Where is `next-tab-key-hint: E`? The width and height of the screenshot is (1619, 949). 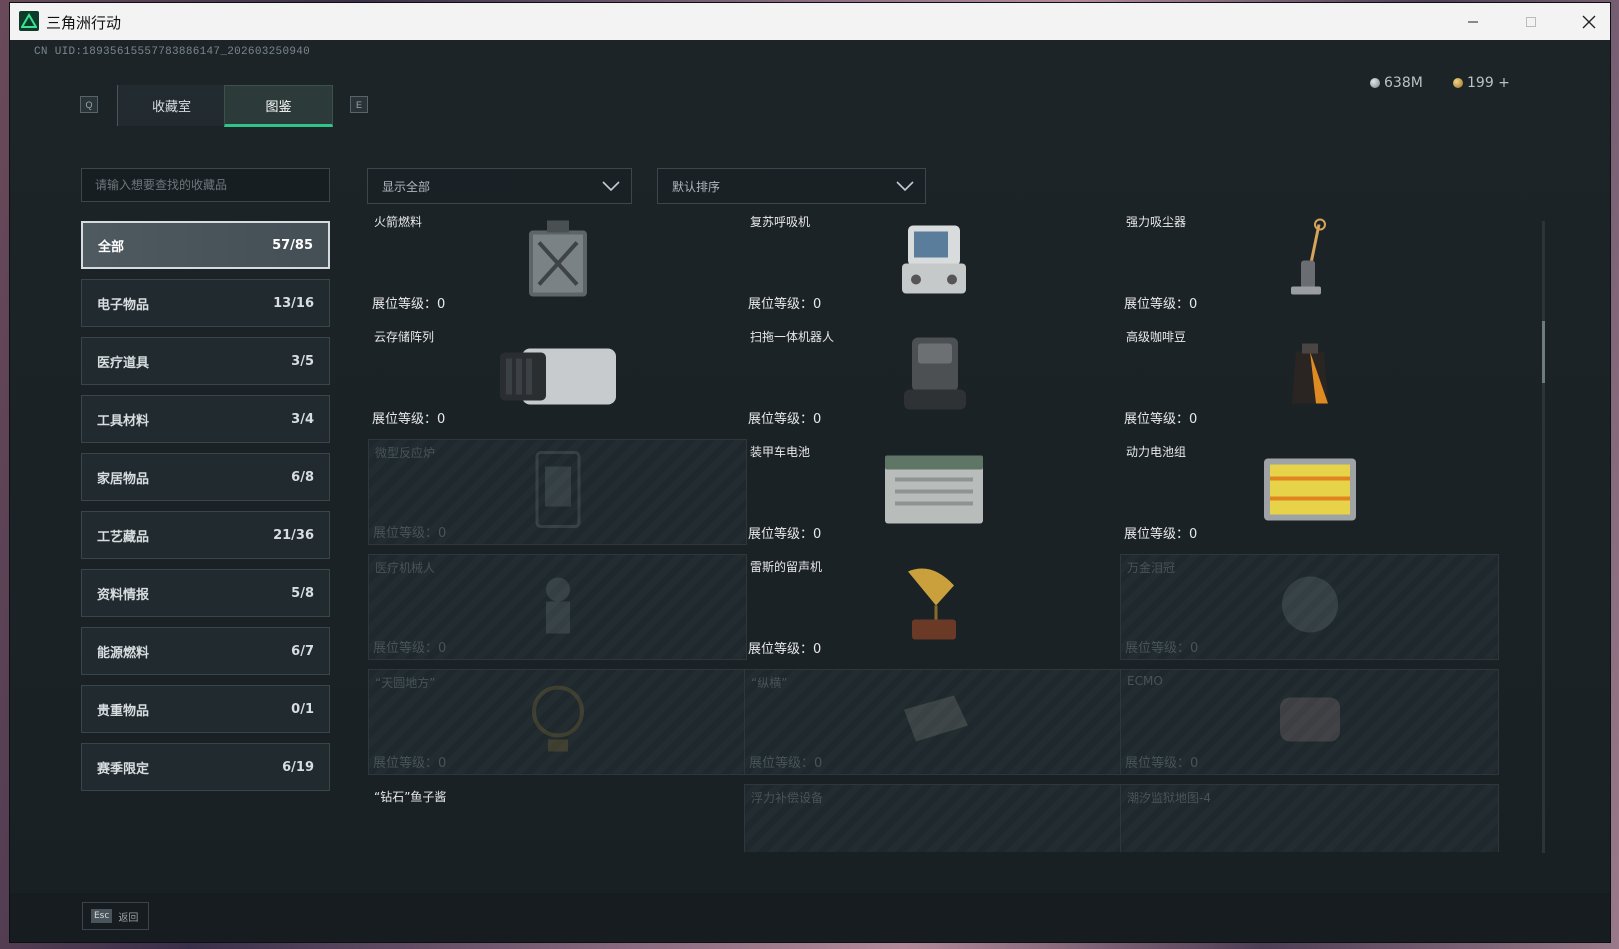
next-tab-key-hint: E is located at coordinates (359, 104).